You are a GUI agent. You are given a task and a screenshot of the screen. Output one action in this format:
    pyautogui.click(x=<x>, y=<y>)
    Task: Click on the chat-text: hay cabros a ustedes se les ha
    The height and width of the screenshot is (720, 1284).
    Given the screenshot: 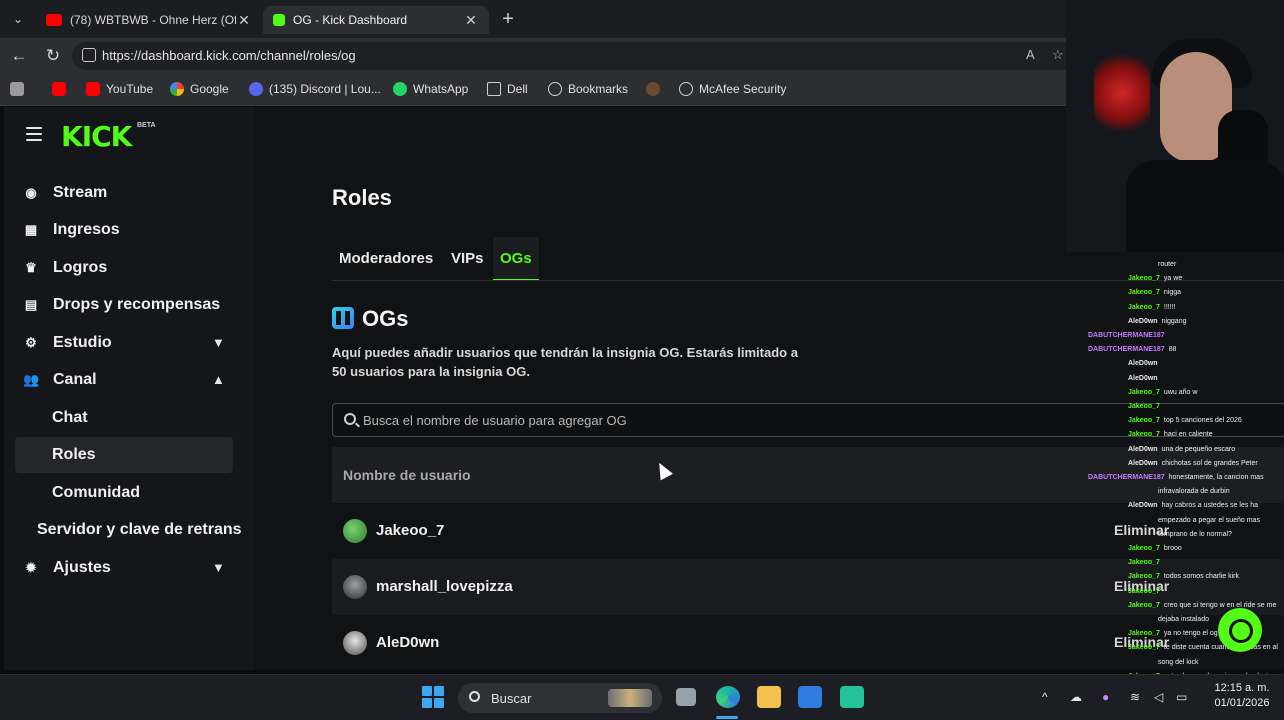 What is the action you would take?
    pyautogui.click(x=1210, y=506)
    